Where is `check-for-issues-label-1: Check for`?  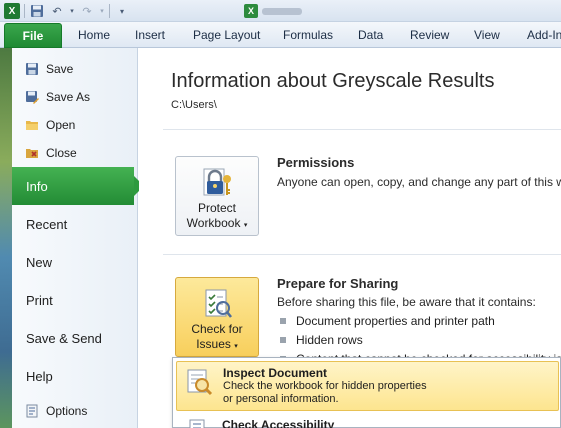
check-for-issues-label-1: Check for is located at coordinates (217, 329).